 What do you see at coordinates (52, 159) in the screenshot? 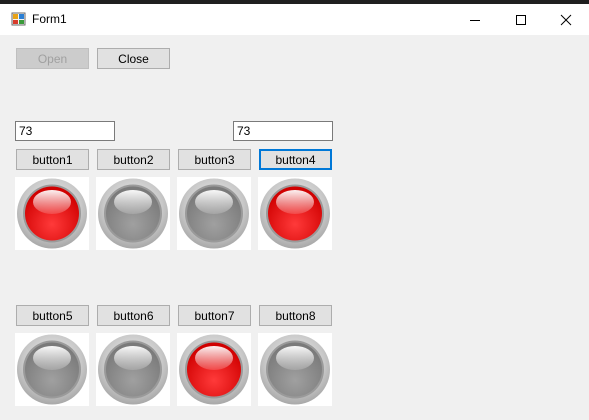
I see `button1: button1` at bounding box center [52, 159].